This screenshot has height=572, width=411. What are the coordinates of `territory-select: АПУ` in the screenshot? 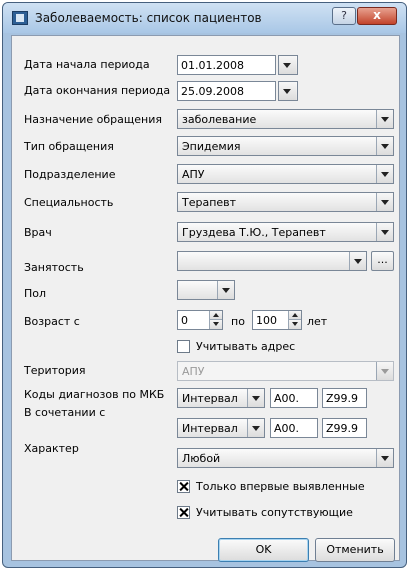 It's located at (285, 371).